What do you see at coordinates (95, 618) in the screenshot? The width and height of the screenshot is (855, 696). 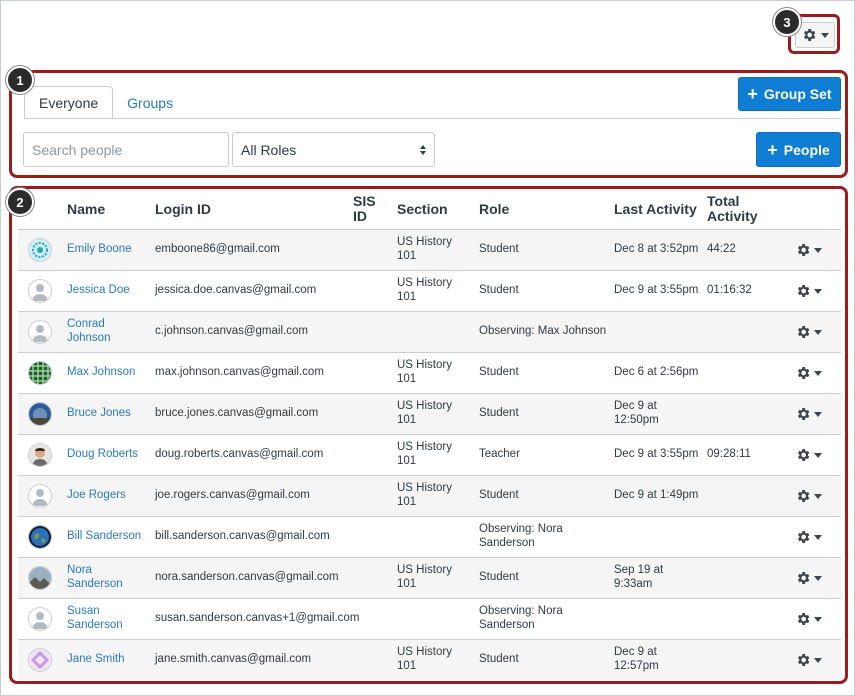 I see `user-name-link: Susan Sanderson` at bounding box center [95, 618].